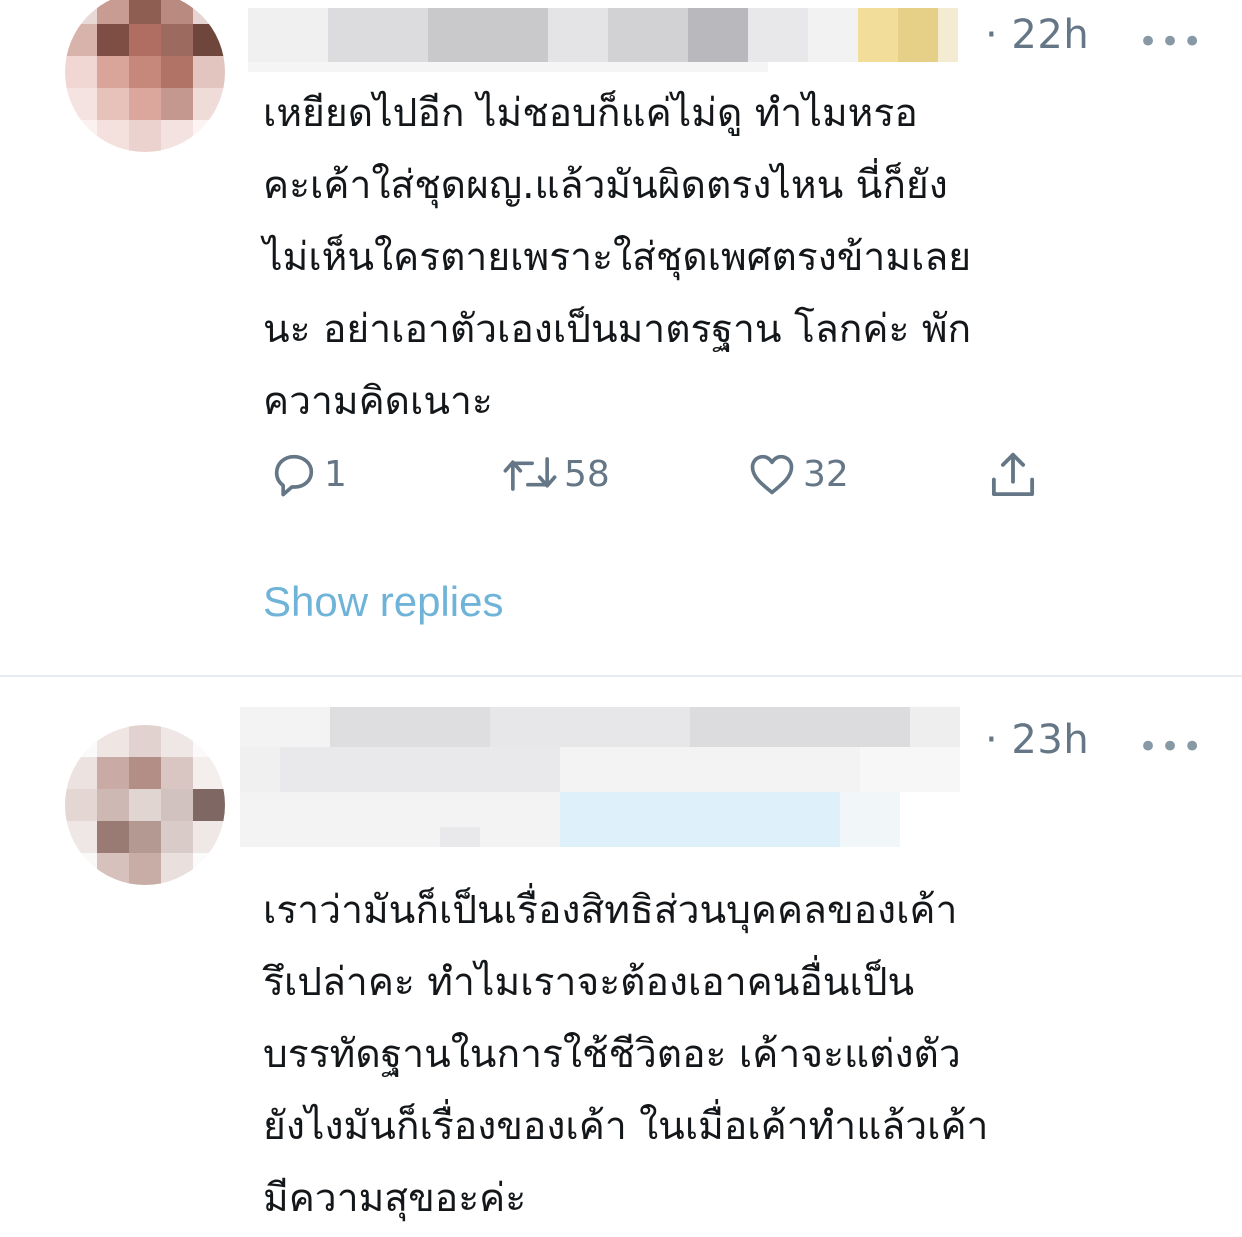 This screenshot has width=1242, height=1237. I want to click on tweet-body-line: นะ อย่าเอาตัวเองเป็นมาตรฐาน โลกค่ะ พัก, so click(617, 329).